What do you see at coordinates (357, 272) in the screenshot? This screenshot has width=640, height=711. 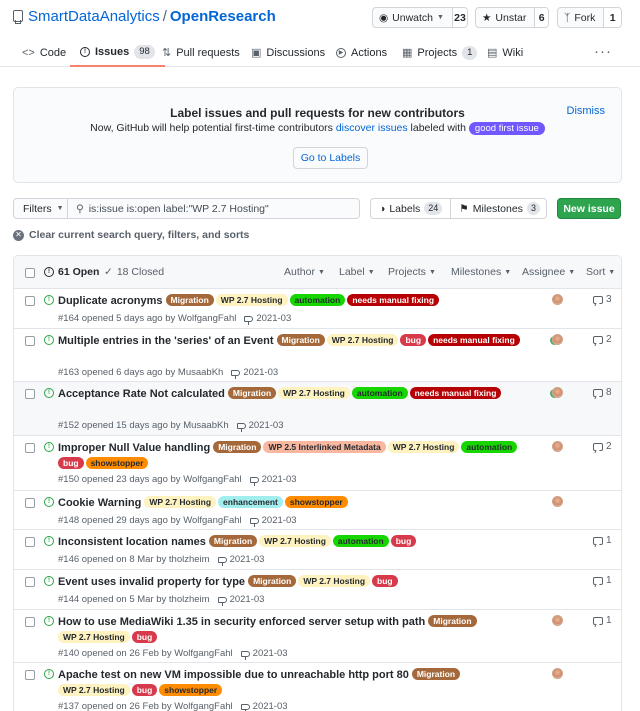 I see `label-filter: Label ▼` at bounding box center [357, 272].